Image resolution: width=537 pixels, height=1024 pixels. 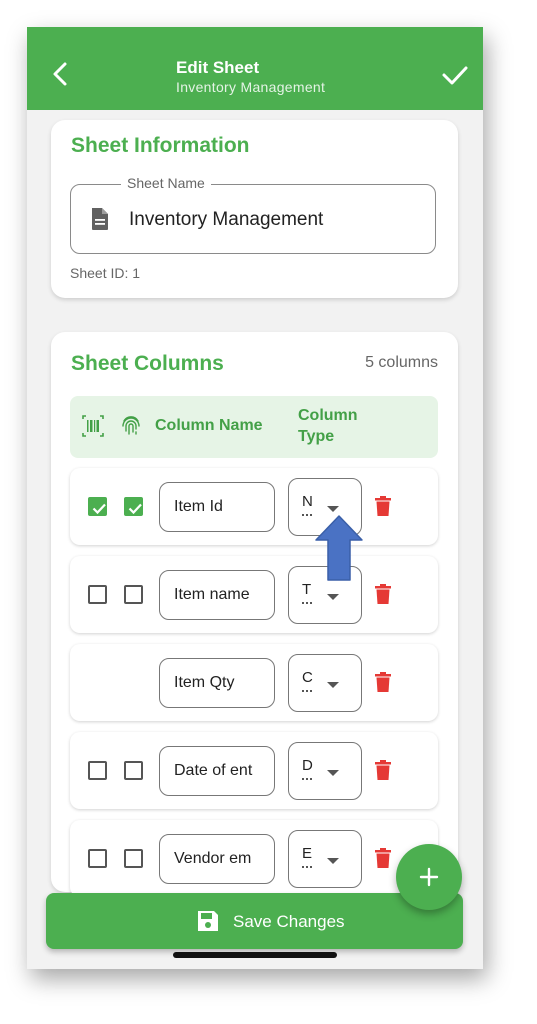 I want to click on arrow-back-icon, so click(x=61, y=74).